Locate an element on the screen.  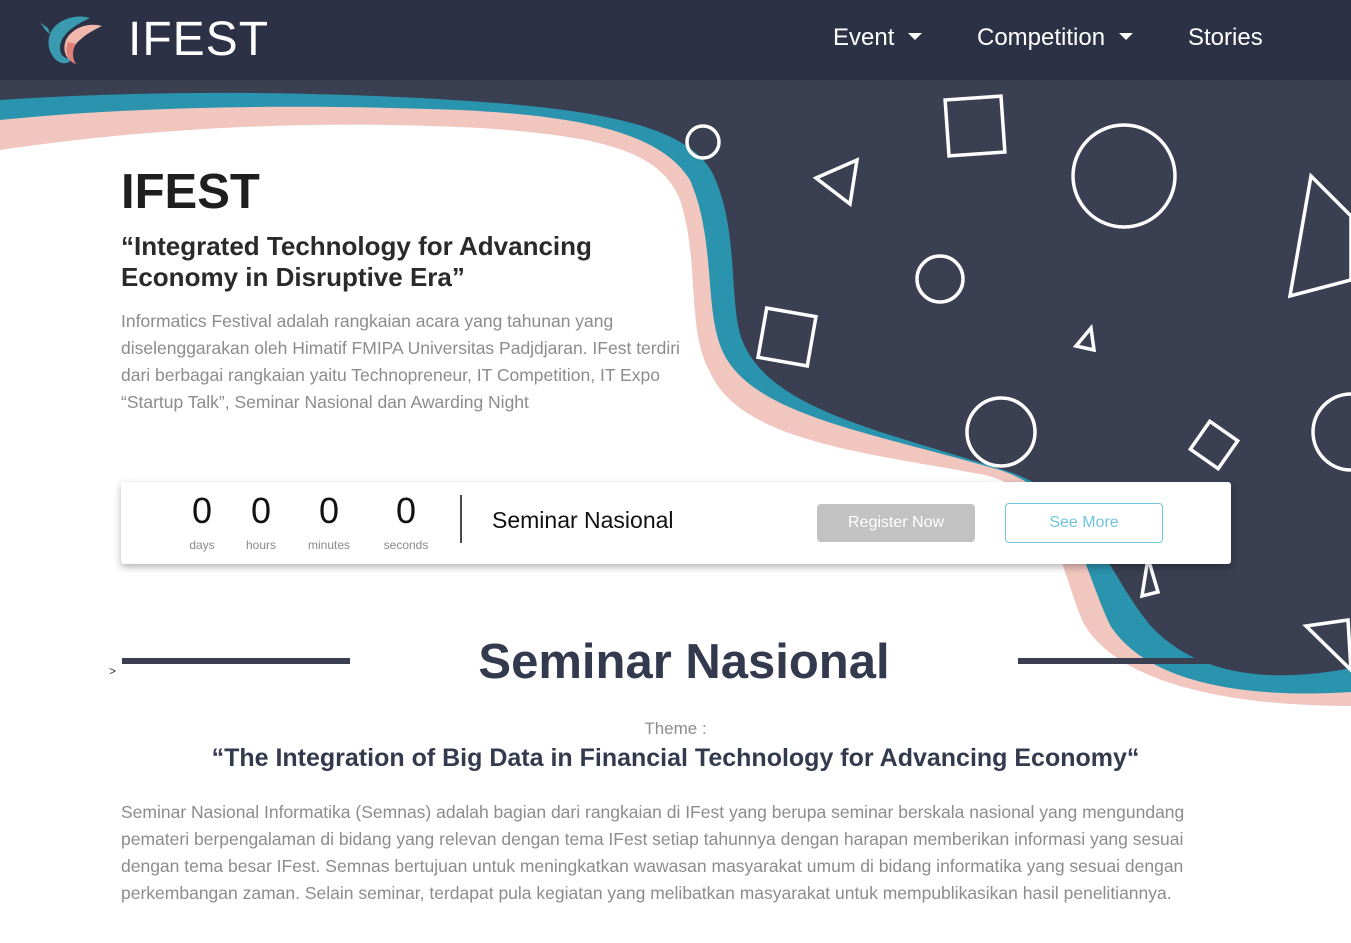
register-now-button: Register Now is located at coordinates (896, 523).